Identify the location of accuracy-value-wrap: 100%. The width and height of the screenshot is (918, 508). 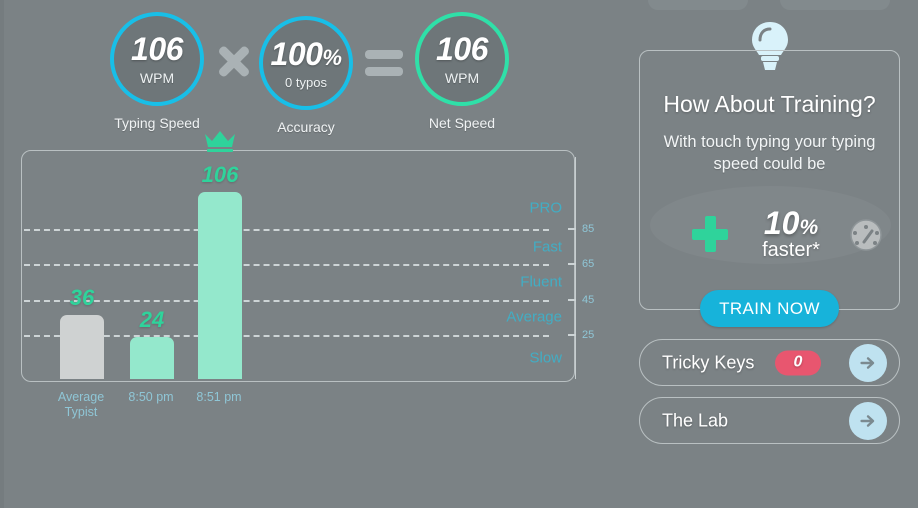
(306, 54).